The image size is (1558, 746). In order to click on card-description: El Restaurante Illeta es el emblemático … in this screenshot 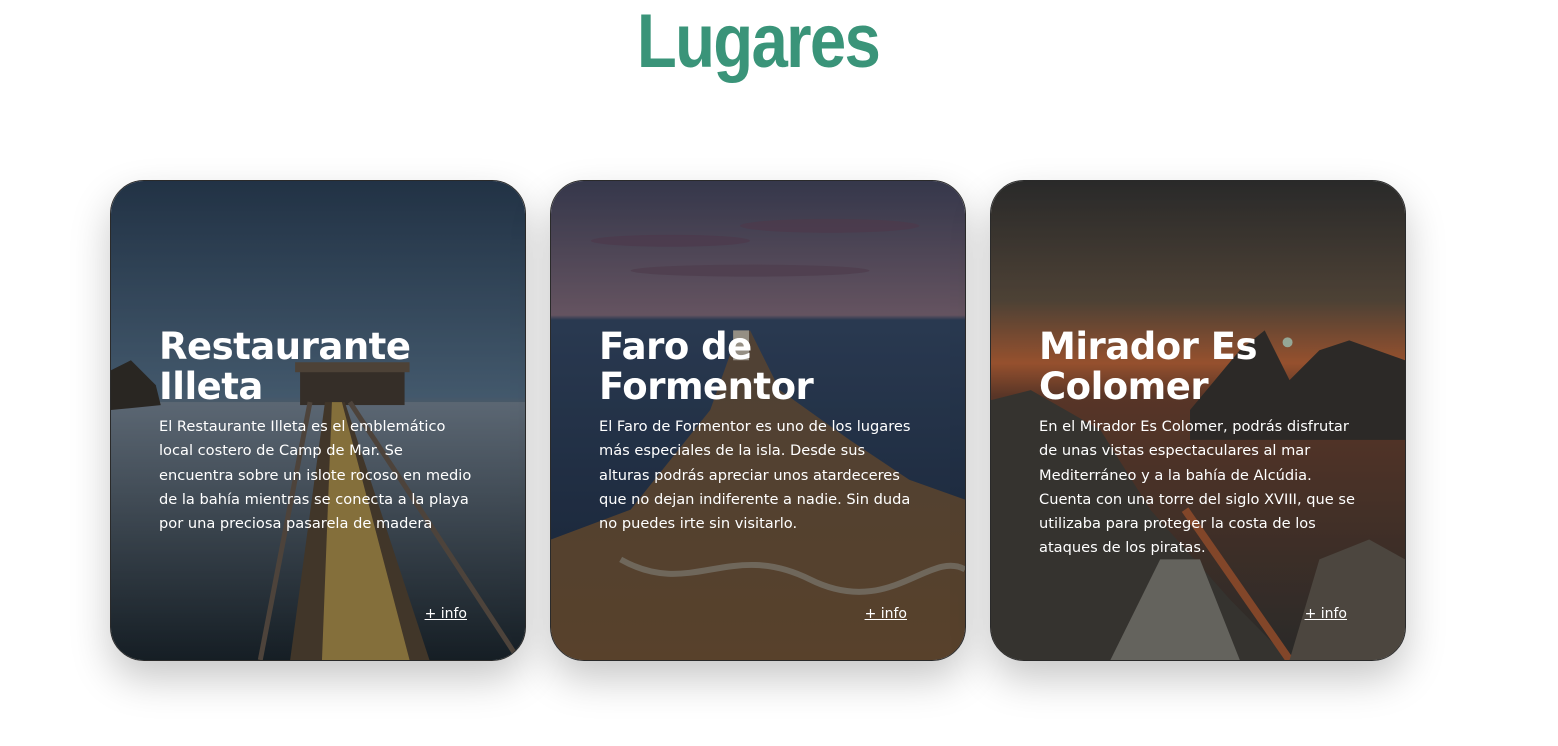, I will do `click(315, 475)`.